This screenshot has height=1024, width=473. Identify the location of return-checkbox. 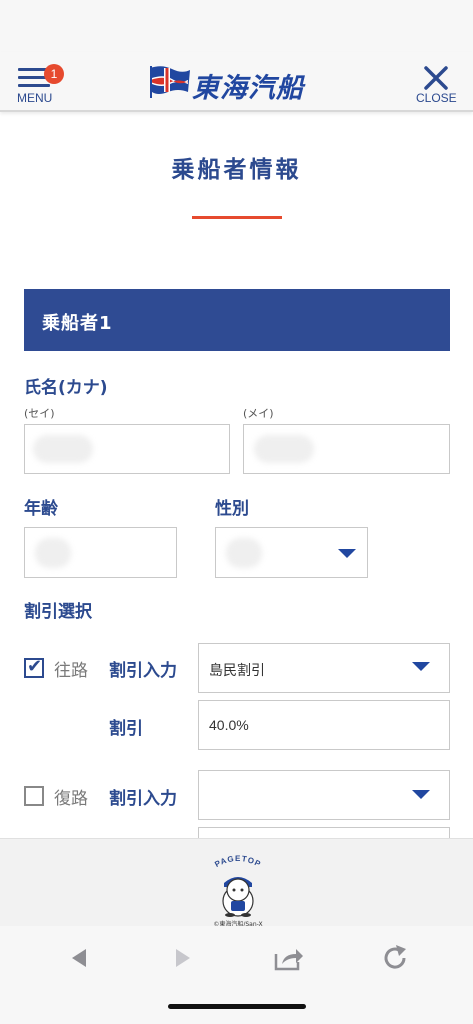
(34, 796).